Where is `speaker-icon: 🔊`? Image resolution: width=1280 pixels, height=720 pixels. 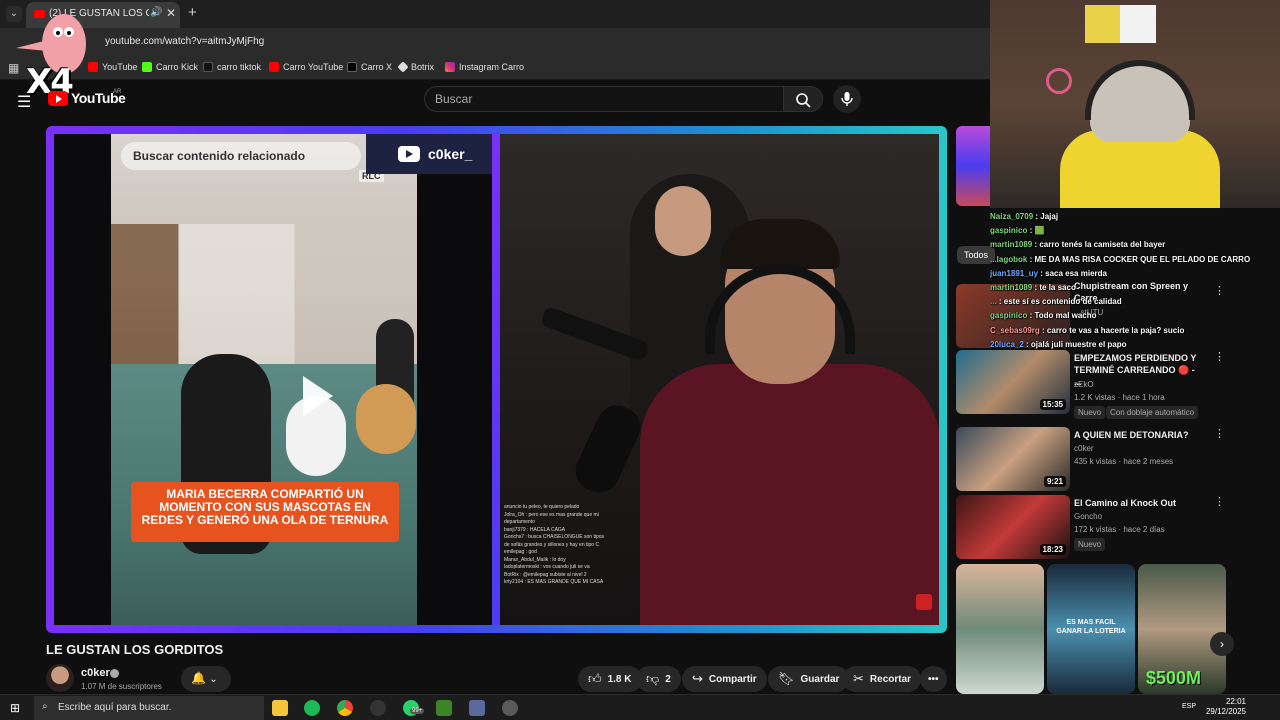
speaker-icon: 🔊 is located at coordinates (156, 12).